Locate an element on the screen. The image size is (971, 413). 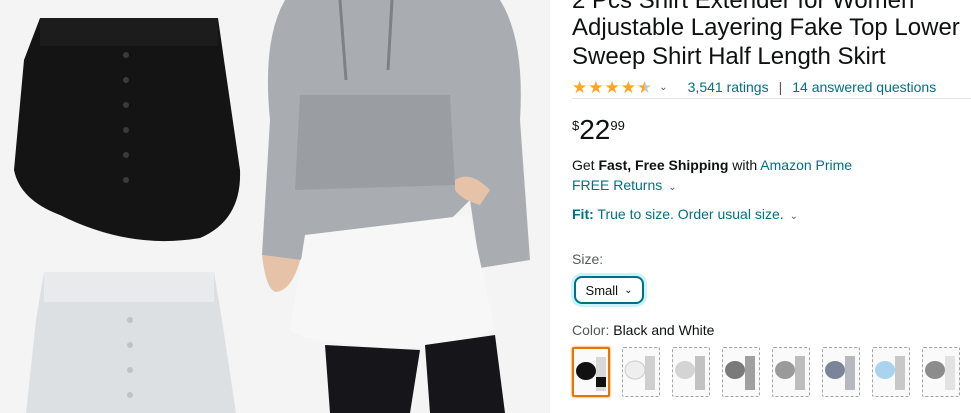
color-swatch-gray-white is located at coordinates (941, 372).